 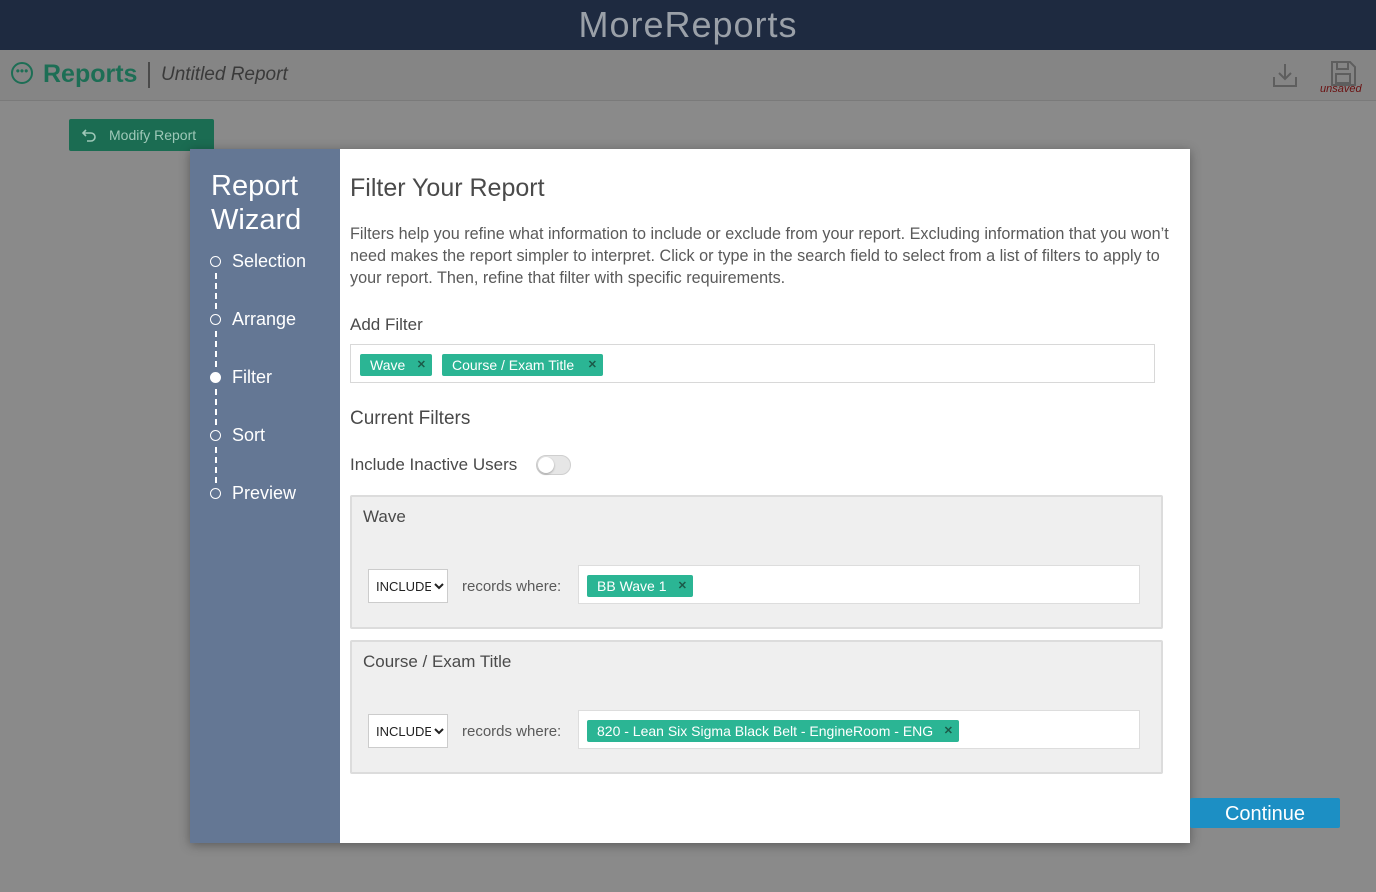 I want to click on app-title-bar: MoreReports, so click(x=688, y=25).